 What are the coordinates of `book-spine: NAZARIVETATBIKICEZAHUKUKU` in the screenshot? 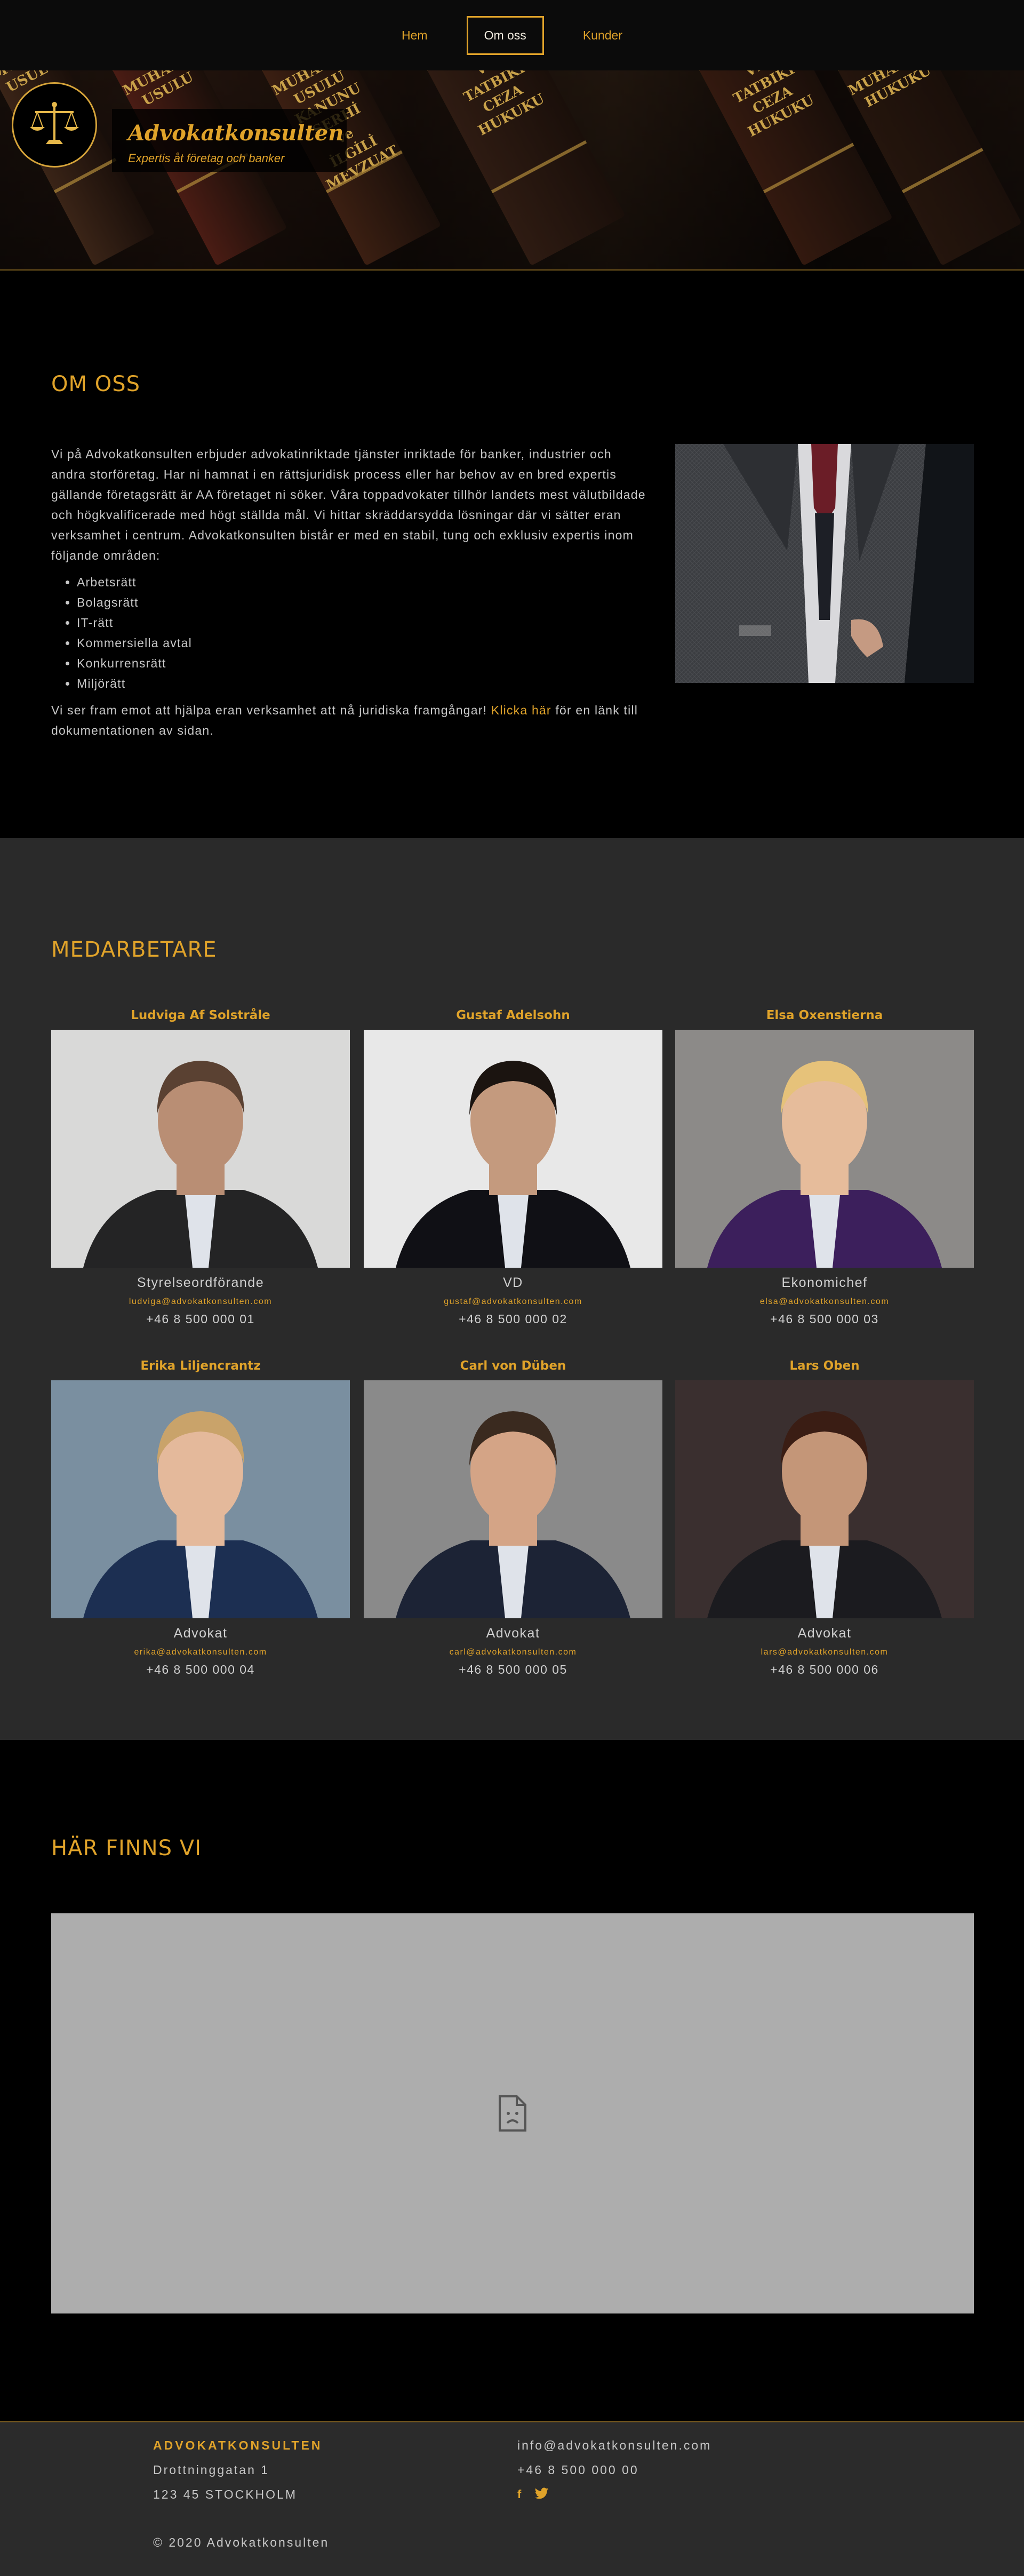 It's located at (521, 168).